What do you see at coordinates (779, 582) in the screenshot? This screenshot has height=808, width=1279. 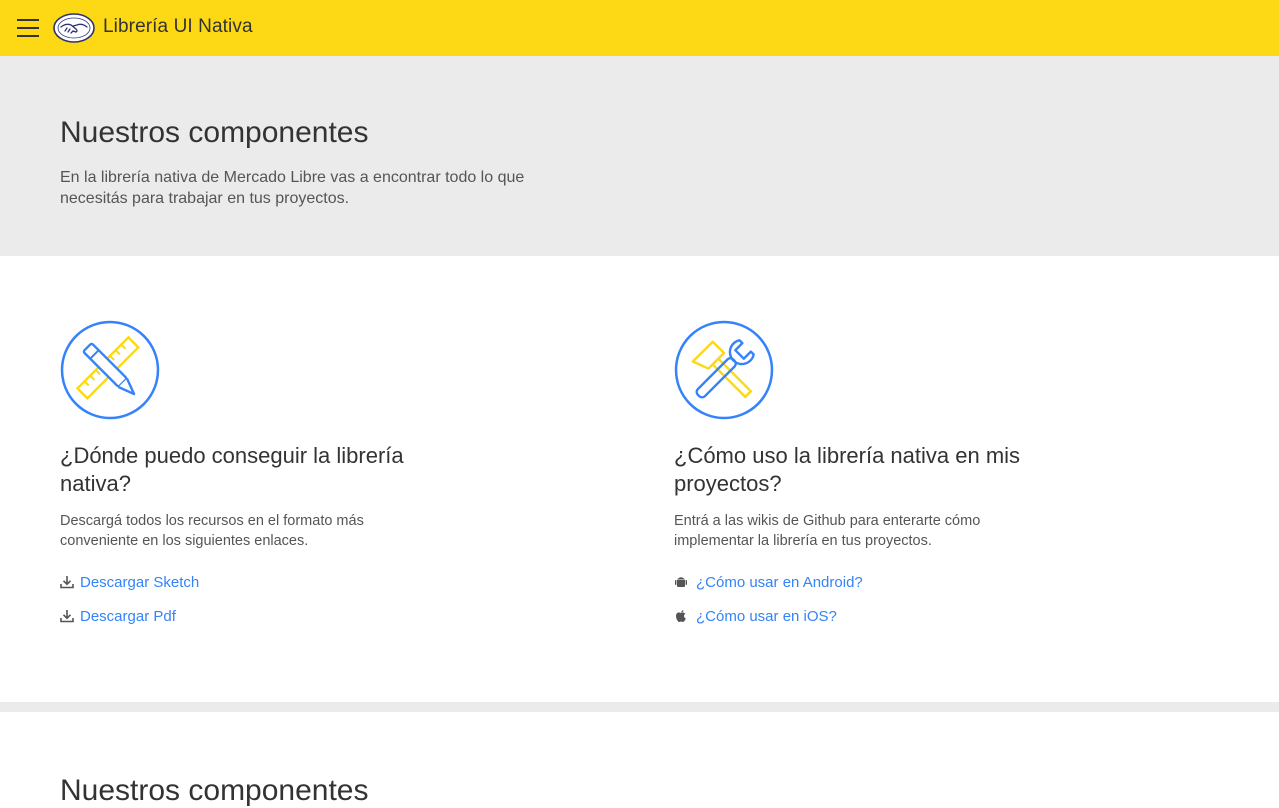 I see `link-label: ¿Cómo usar en Android?` at bounding box center [779, 582].